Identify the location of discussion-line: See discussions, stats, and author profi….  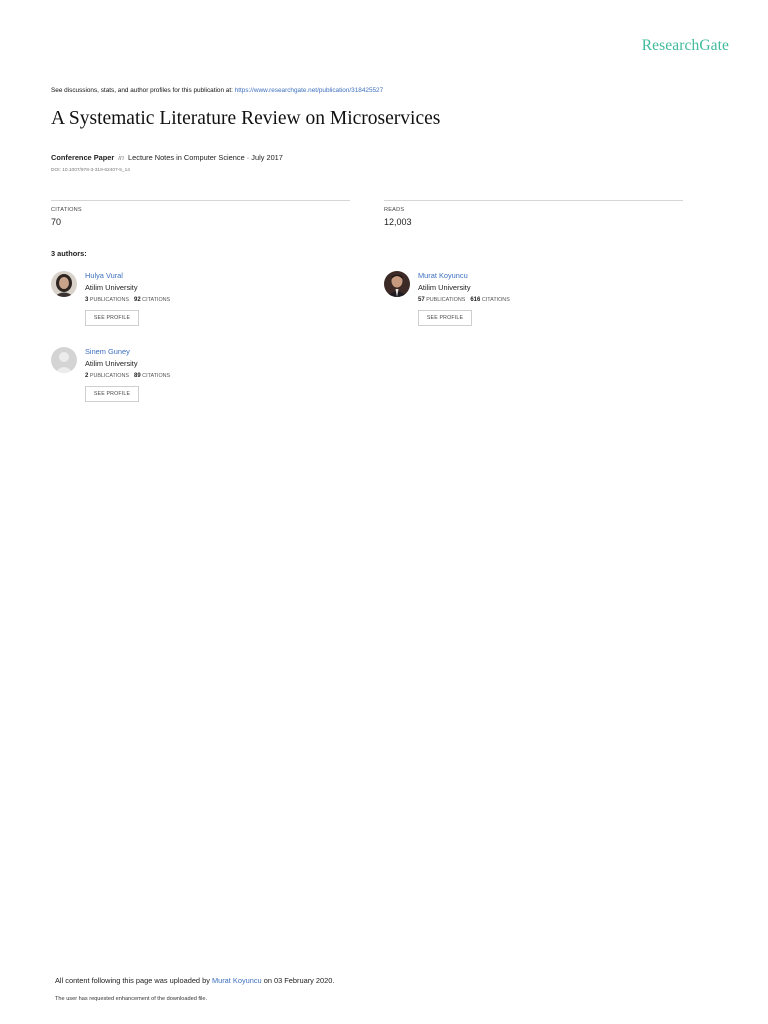
(217, 90).